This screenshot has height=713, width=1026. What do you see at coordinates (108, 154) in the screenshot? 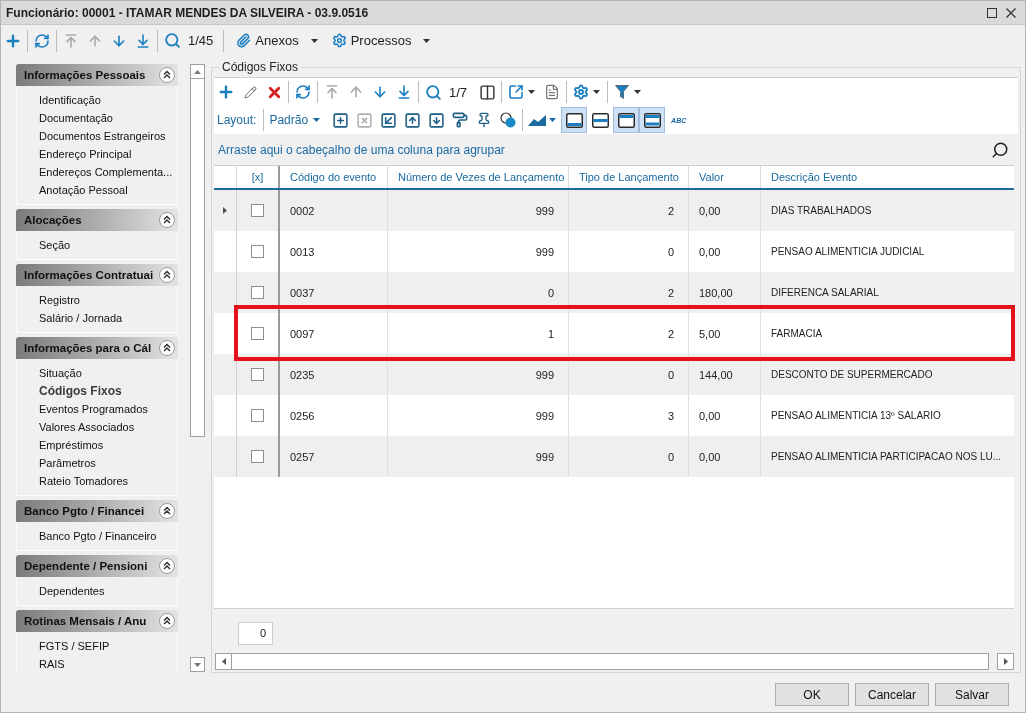
I see `nav-item: Endereço Principal` at bounding box center [108, 154].